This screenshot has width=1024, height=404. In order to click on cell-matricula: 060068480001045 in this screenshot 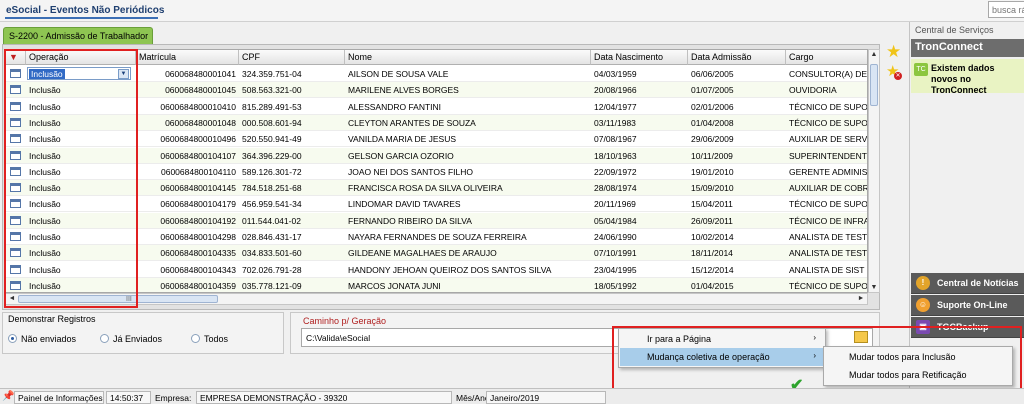, I will do `click(200, 90)`.